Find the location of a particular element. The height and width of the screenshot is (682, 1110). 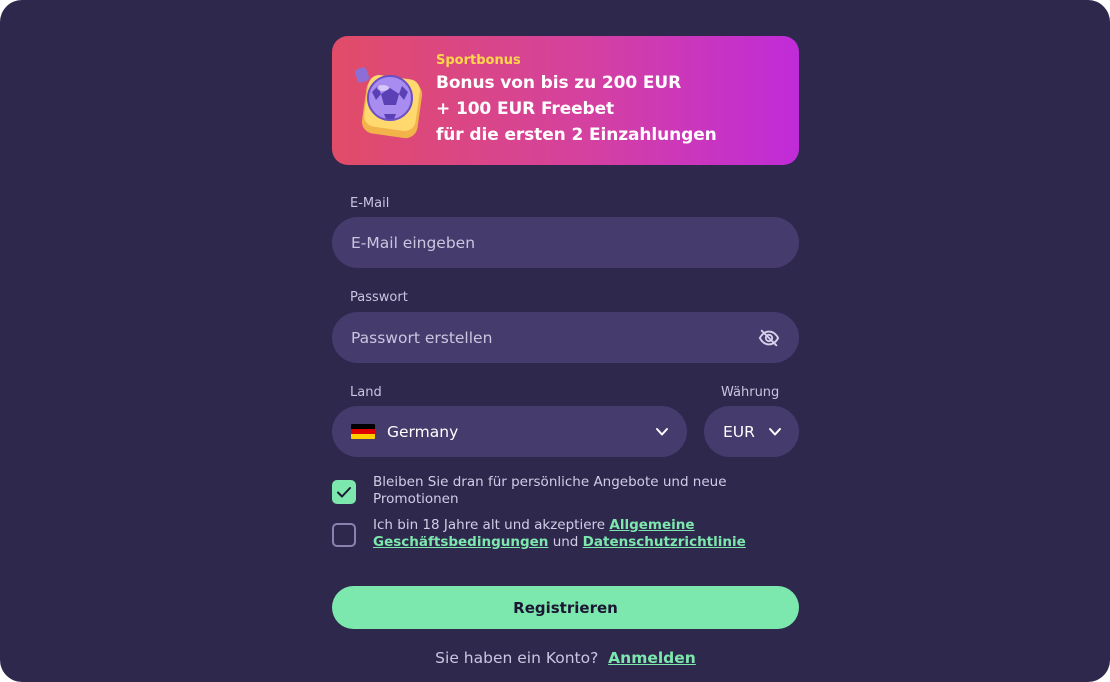

banner-tag: Sportbonus is located at coordinates (478, 60).